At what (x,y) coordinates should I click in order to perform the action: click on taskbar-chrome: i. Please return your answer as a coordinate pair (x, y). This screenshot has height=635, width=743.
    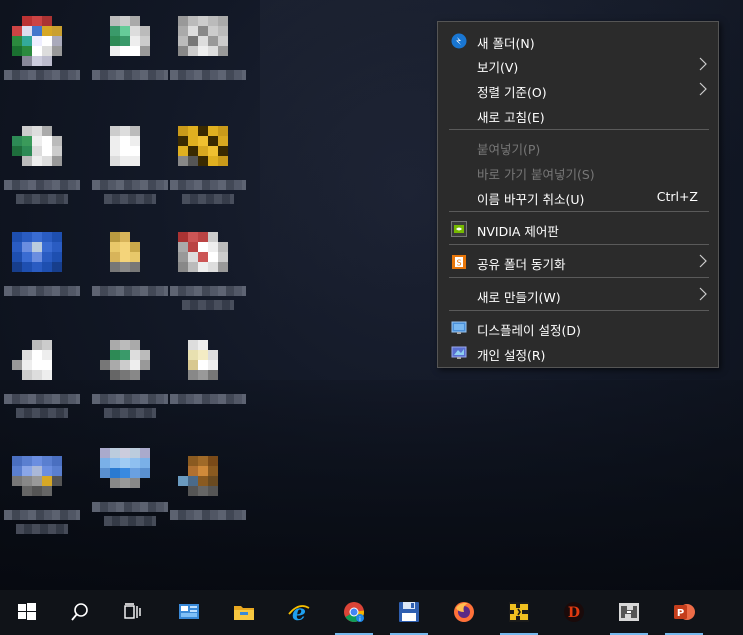
    Looking at the image, I should click on (354, 612).